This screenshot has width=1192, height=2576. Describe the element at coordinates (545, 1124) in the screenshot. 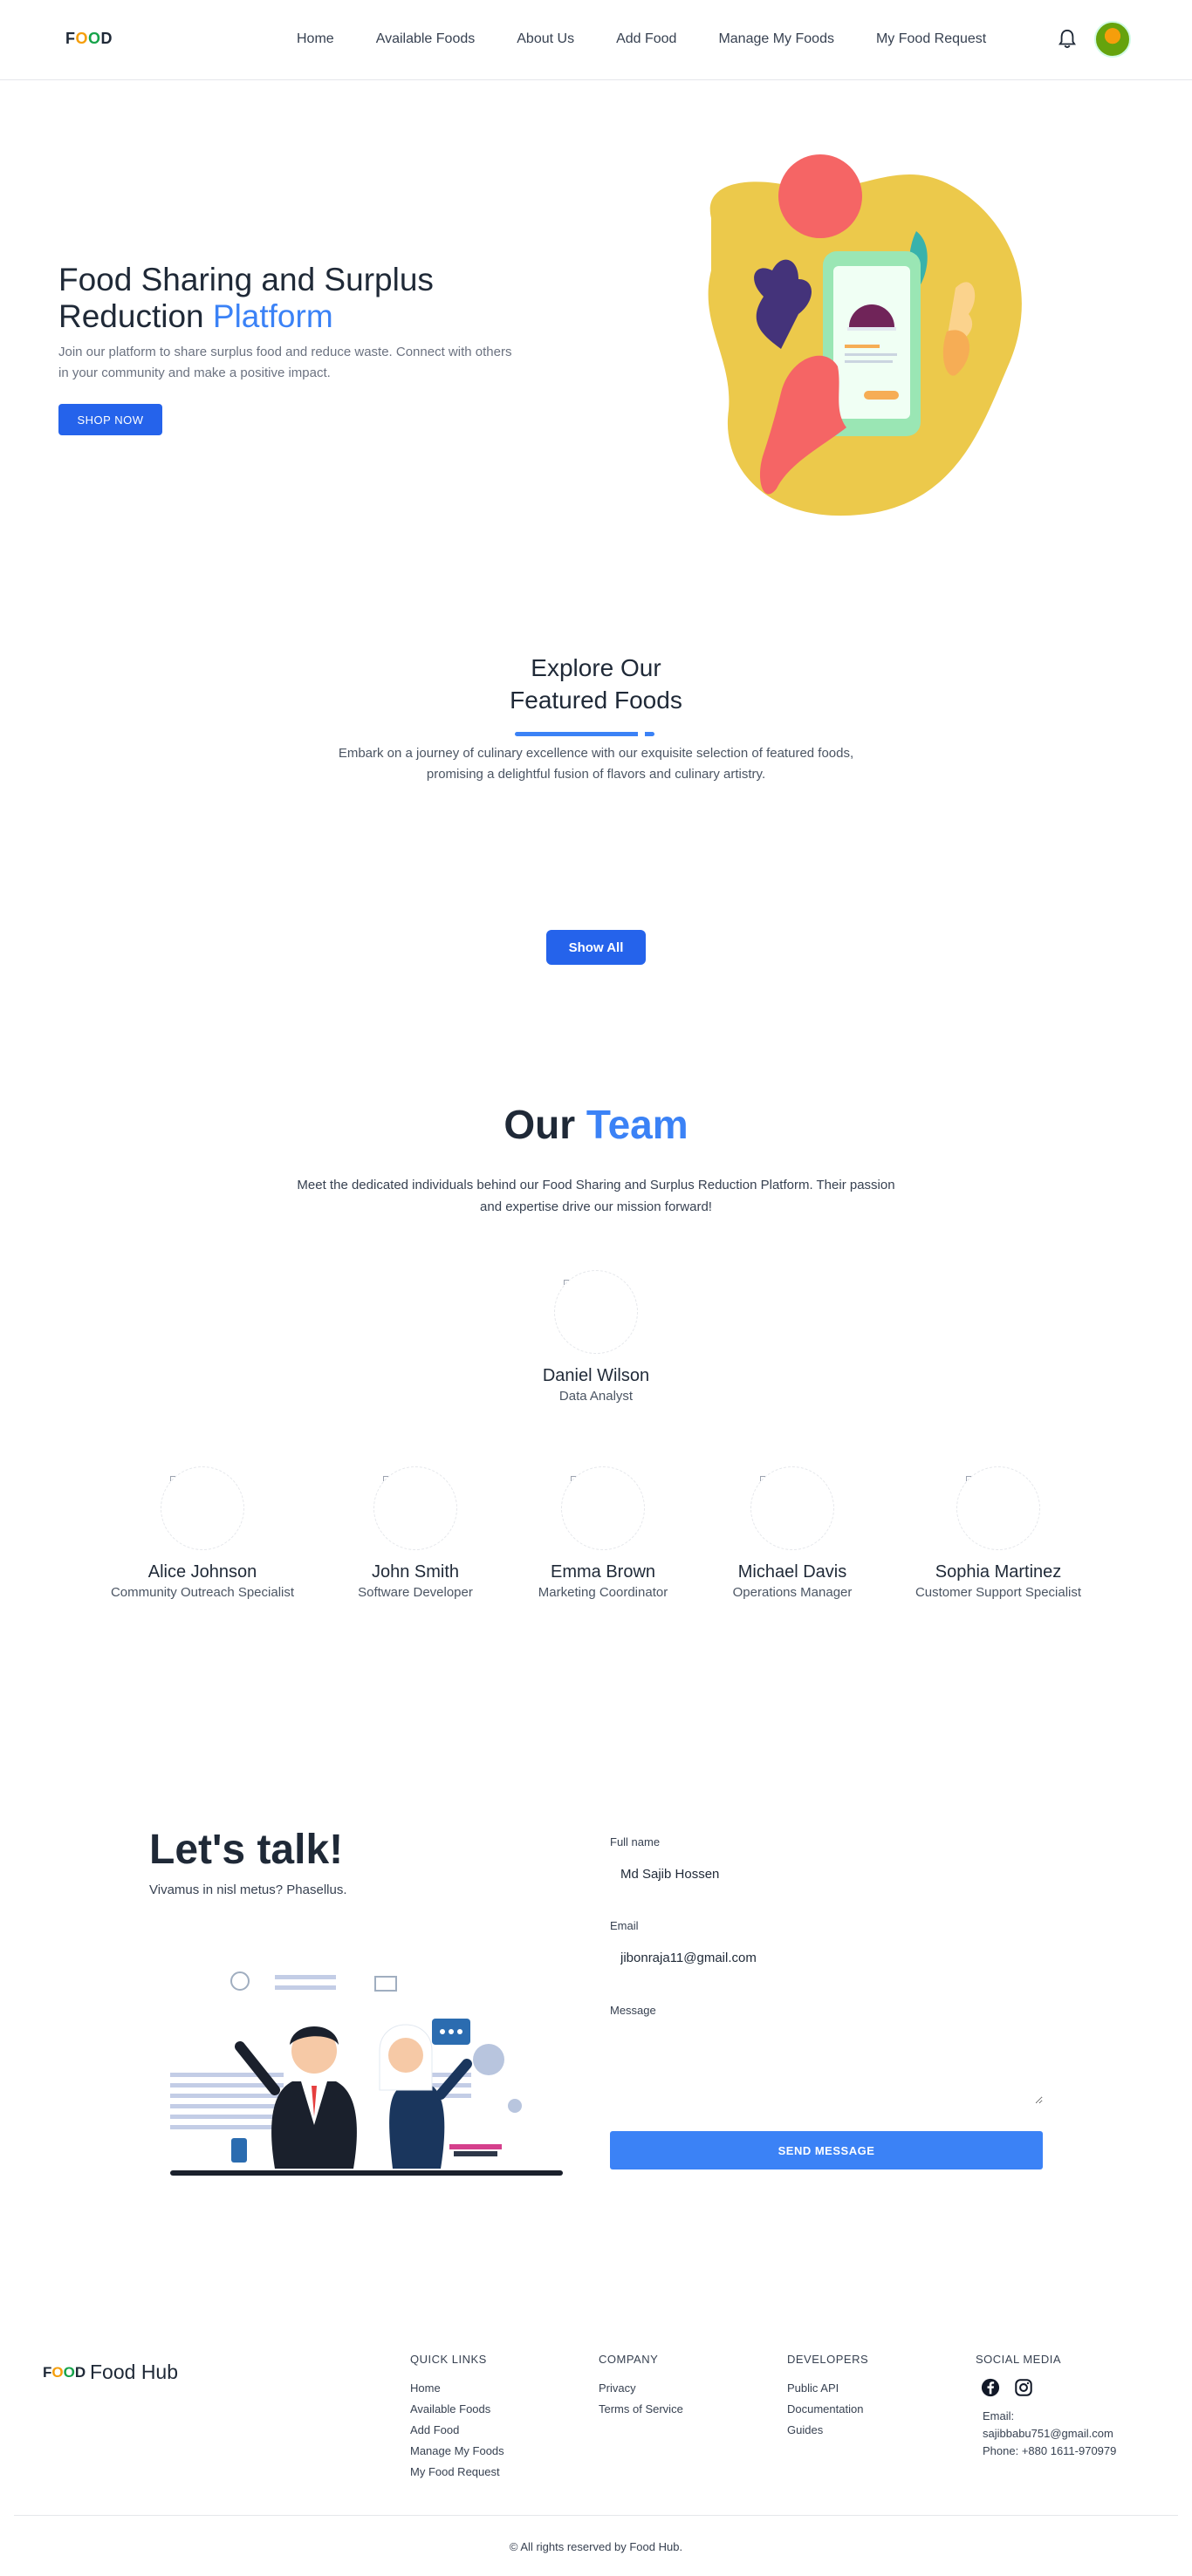

I see `team-title-main: Our` at that location.